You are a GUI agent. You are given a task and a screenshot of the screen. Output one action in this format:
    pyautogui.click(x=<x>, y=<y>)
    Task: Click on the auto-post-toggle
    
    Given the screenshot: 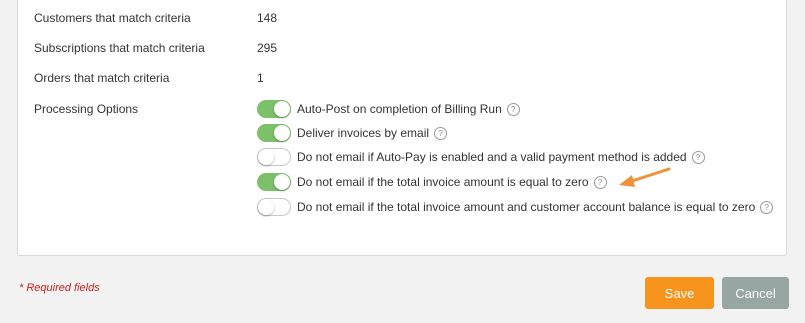 What is the action you would take?
    pyautogui.click(x=274, y=109)
    